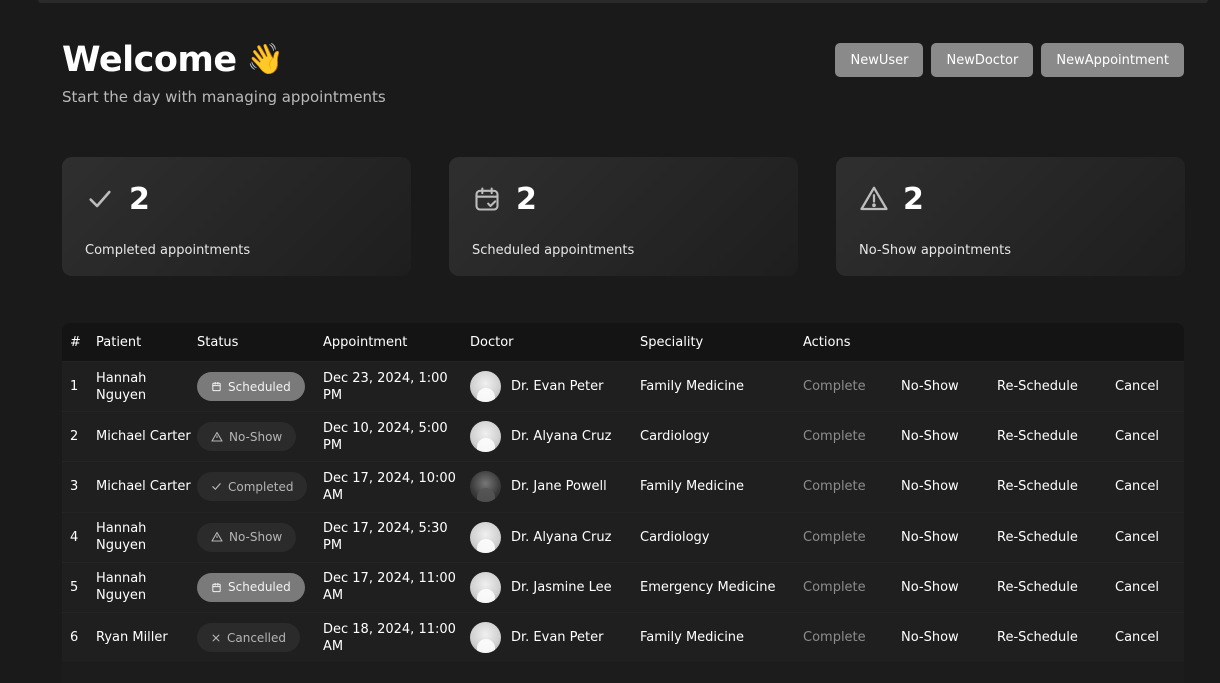 The height and width of the screenshot is (683, 1220). Describe the element at coordinates (143, 437) in the screenshot. I see `patient-name: Michael Carter` at that location.